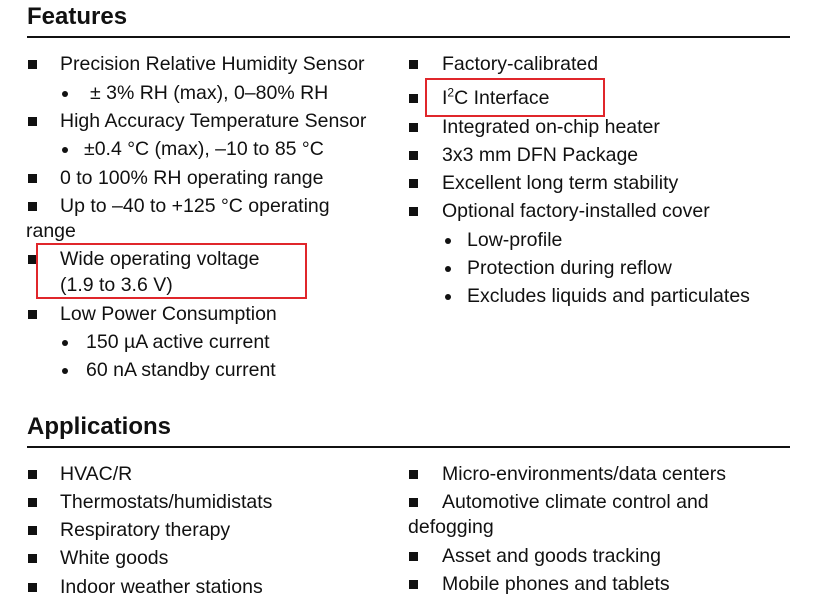 Image resolution: width=835 pixels, height=607 pixels. I want to click on application-item: Respiratory therapy, so click(145, 530).